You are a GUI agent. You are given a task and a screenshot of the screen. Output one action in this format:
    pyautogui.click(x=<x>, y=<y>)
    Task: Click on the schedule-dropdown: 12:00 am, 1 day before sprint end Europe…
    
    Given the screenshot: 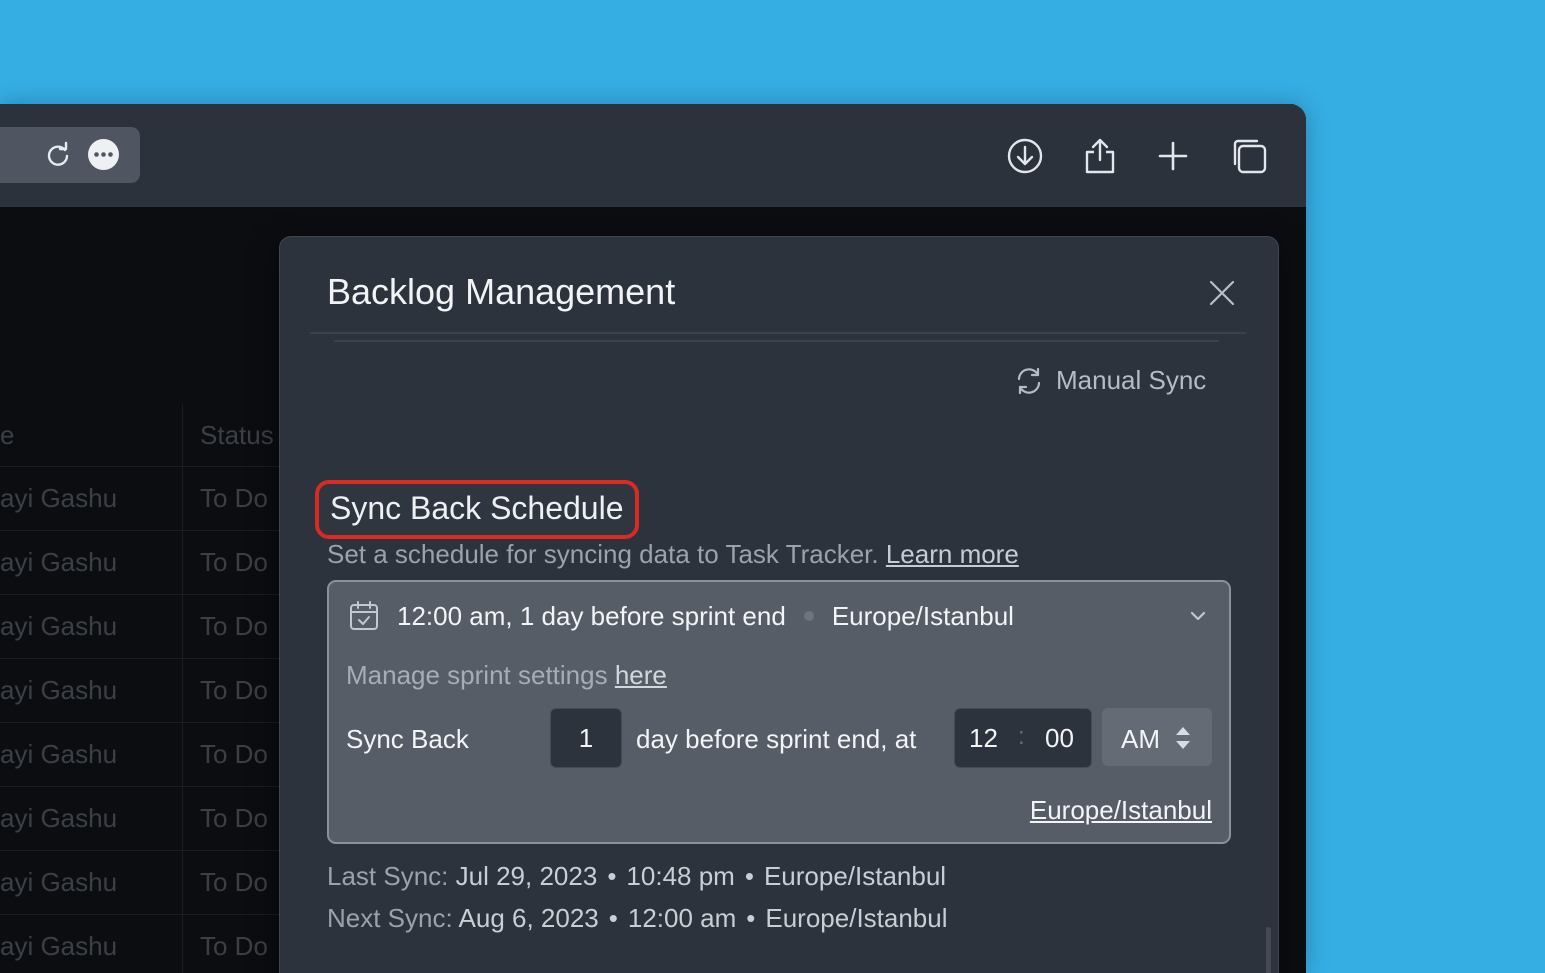 What is the action you would take?
    pyautogui.click(x=779, y=616)
    